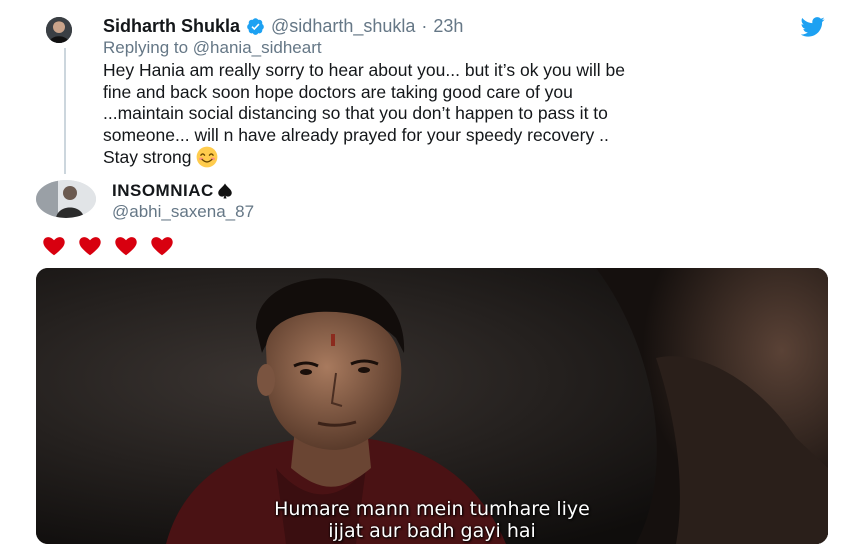 The width and height of the screenshot is (850, 550). I want to click on replying-to-line: Replying to @hania_sidheart, so click(212, 48).